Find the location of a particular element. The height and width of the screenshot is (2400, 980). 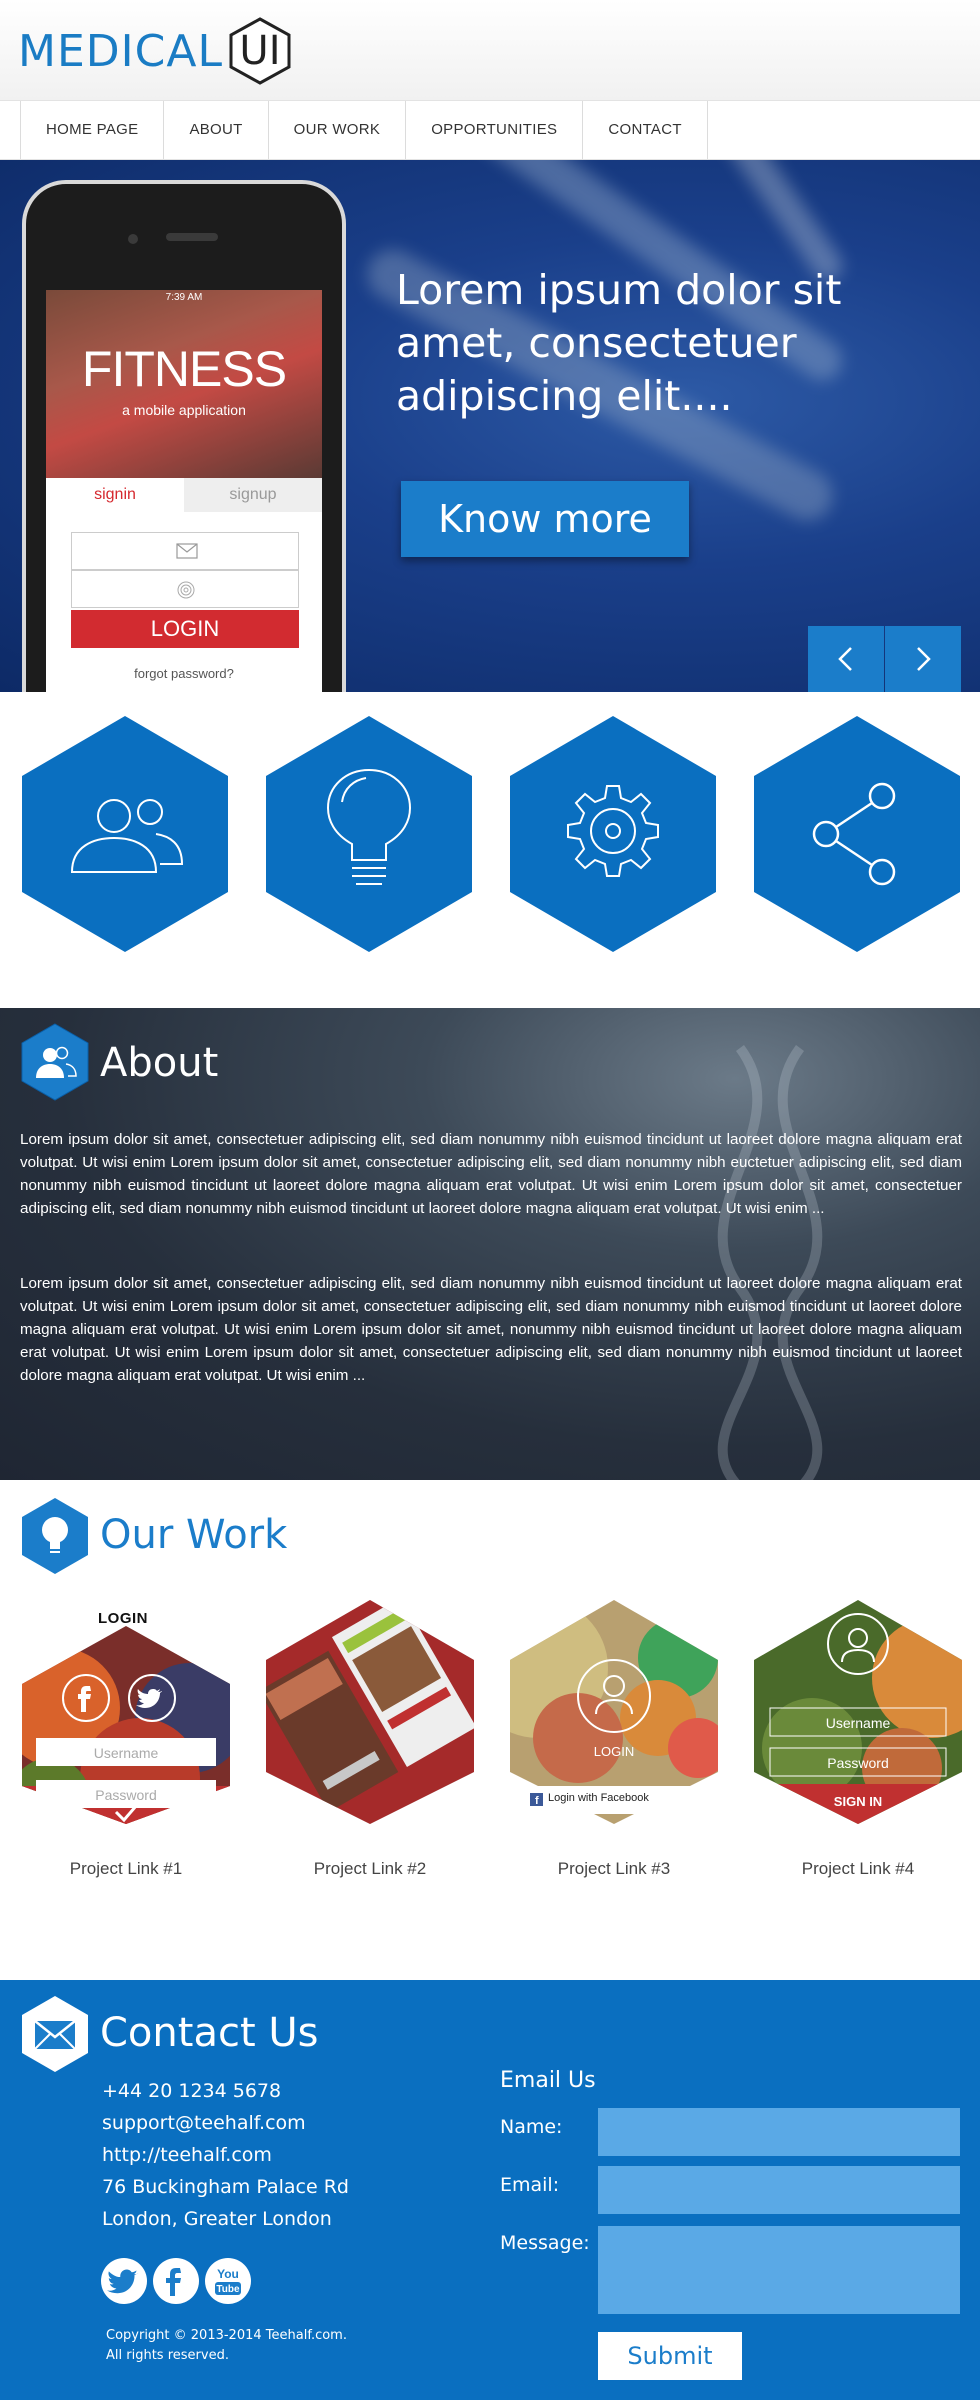

tab-signup: signup is located at coordinates (253, 495).